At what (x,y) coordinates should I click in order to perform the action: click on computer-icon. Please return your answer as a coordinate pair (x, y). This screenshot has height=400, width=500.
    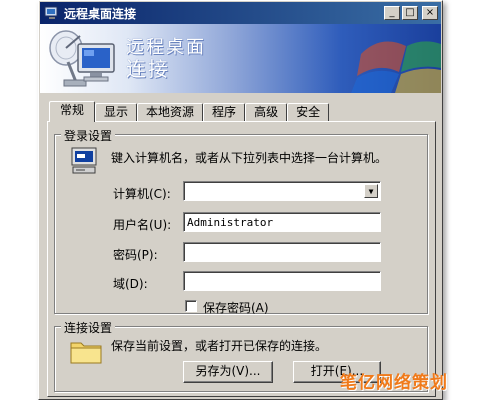
    Looking at the image, I should click on (84, 160).